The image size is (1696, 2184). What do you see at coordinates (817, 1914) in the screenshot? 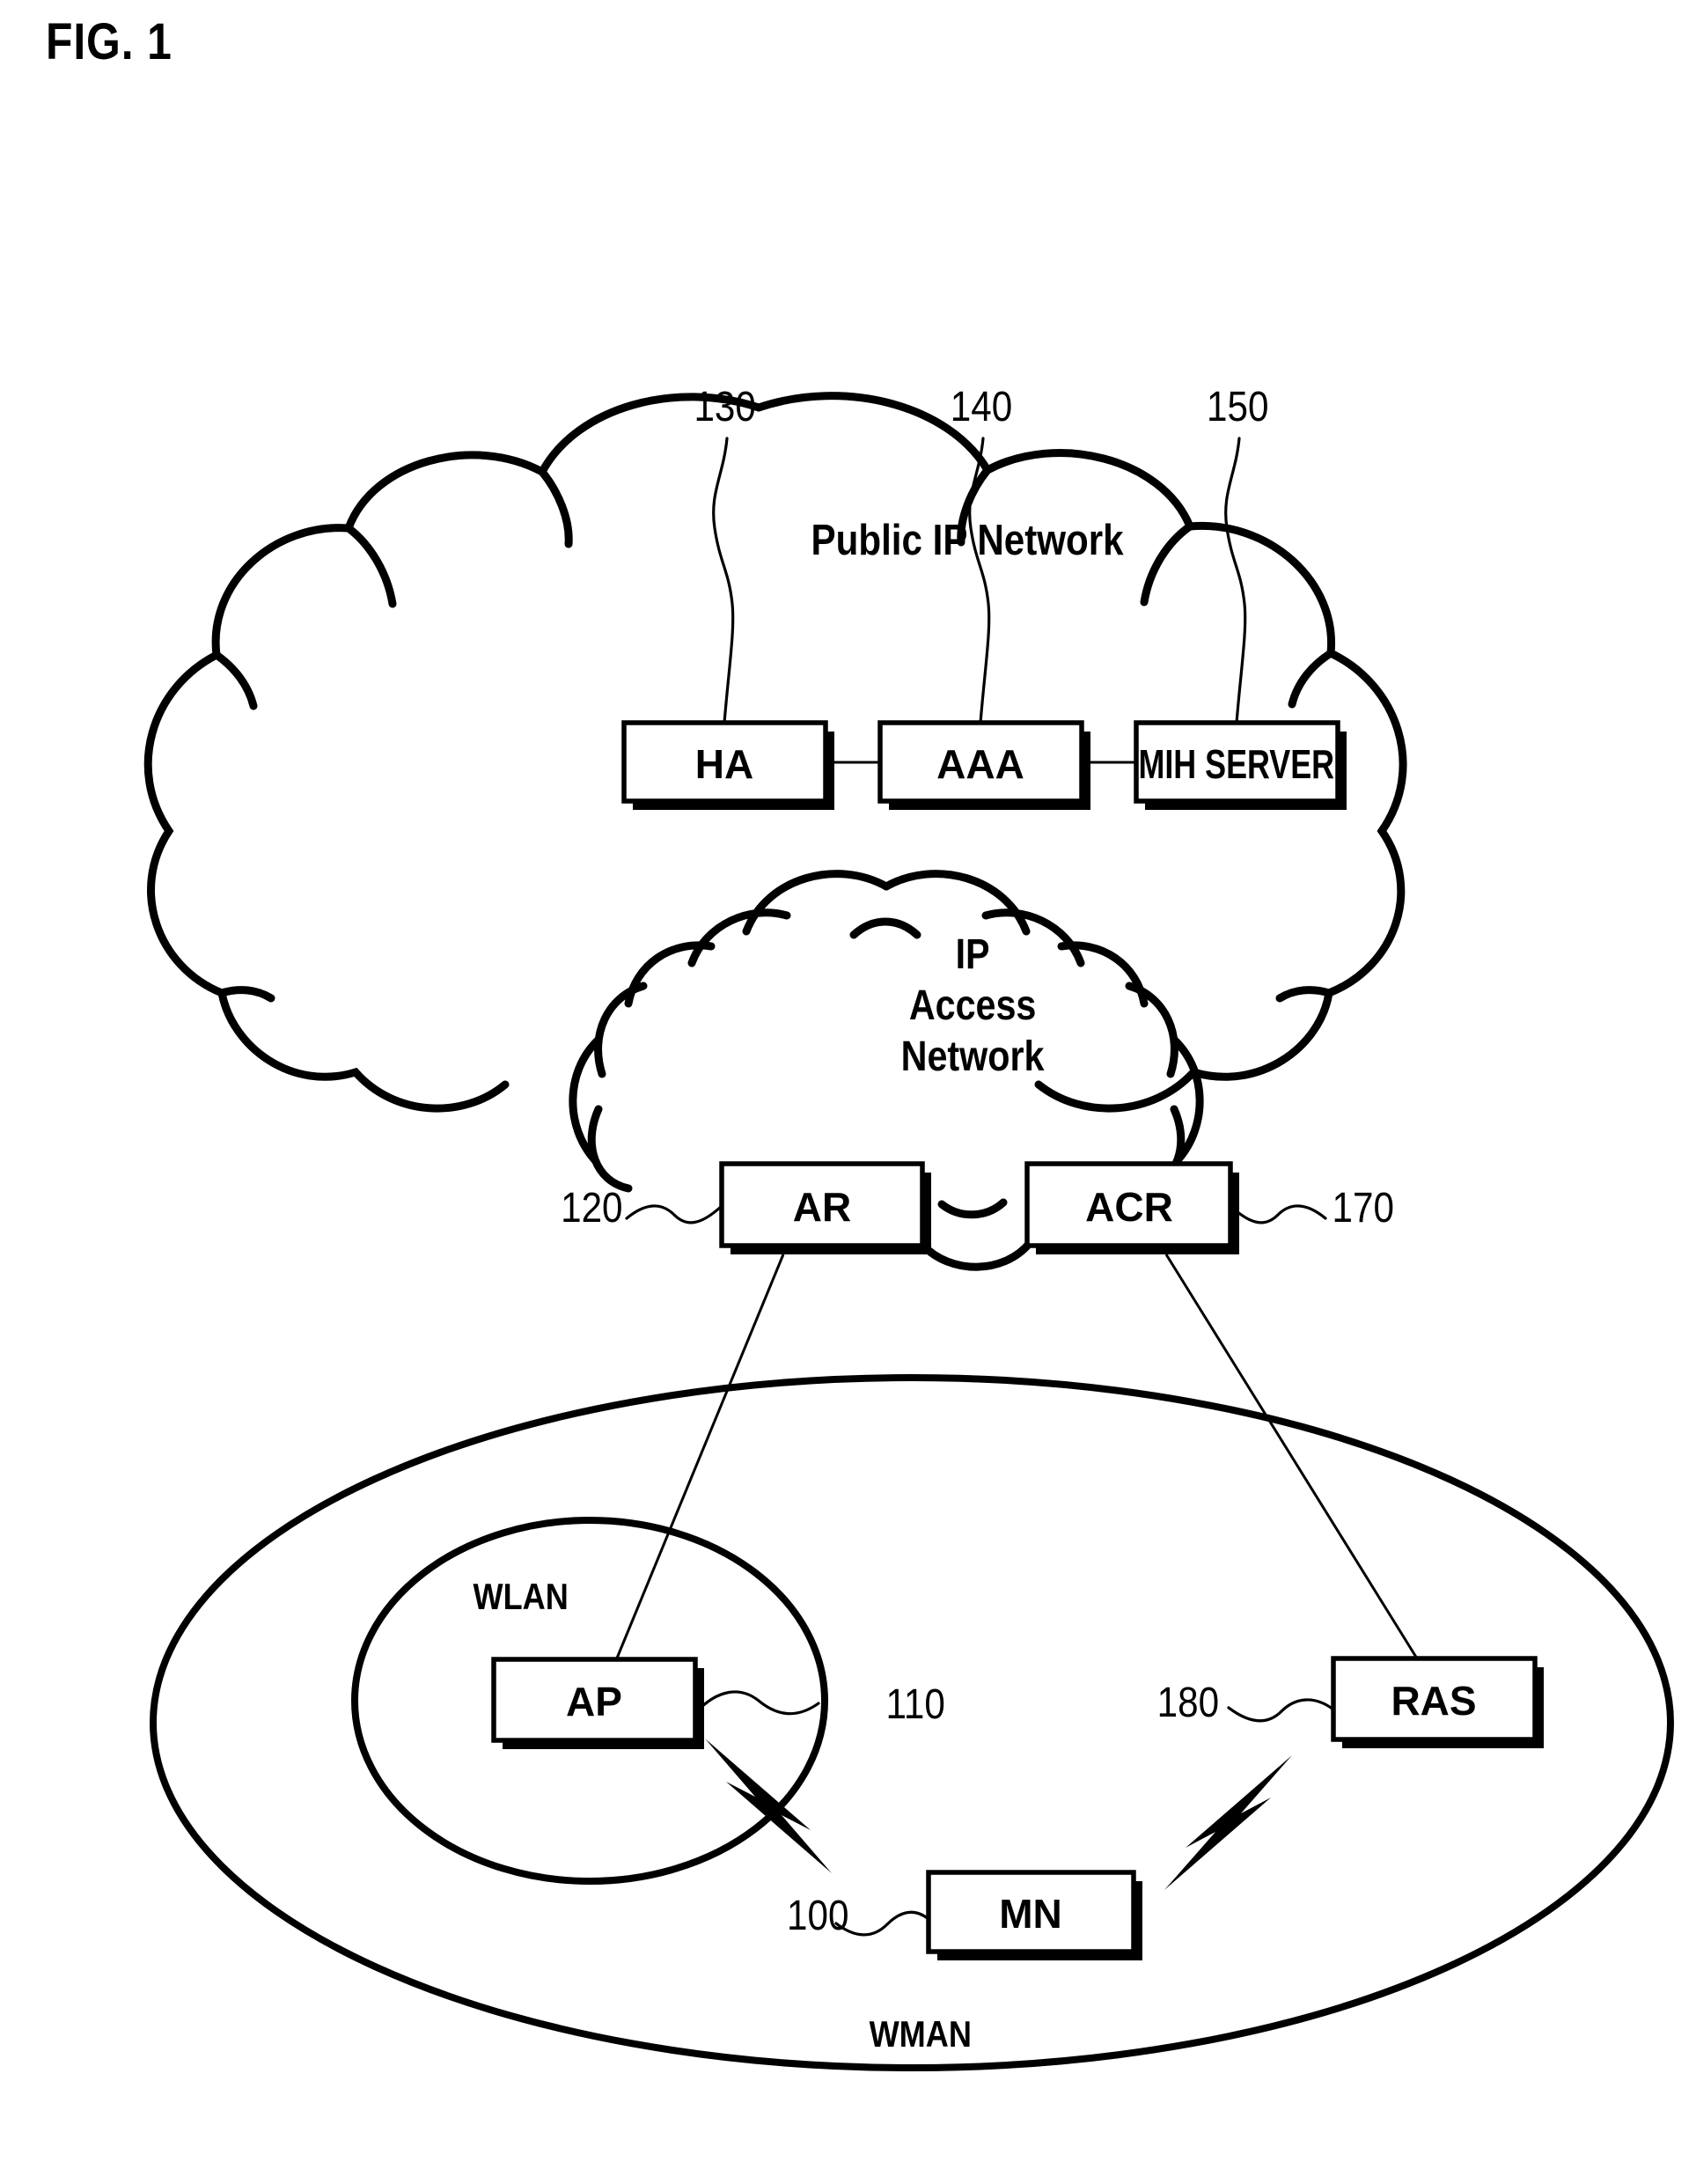
I see `ref-100-number: 100` at bounding box center [817, 1914].